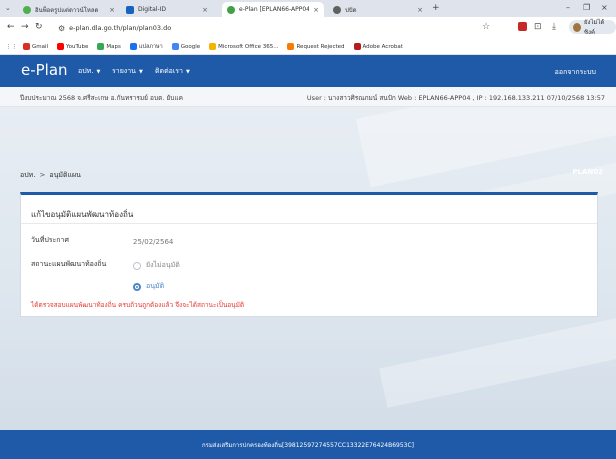 This screenshot has height=459, width=616. Describe the element at coordinates (26, 46) in the screenshot. I see `gmail-icon` at that location.